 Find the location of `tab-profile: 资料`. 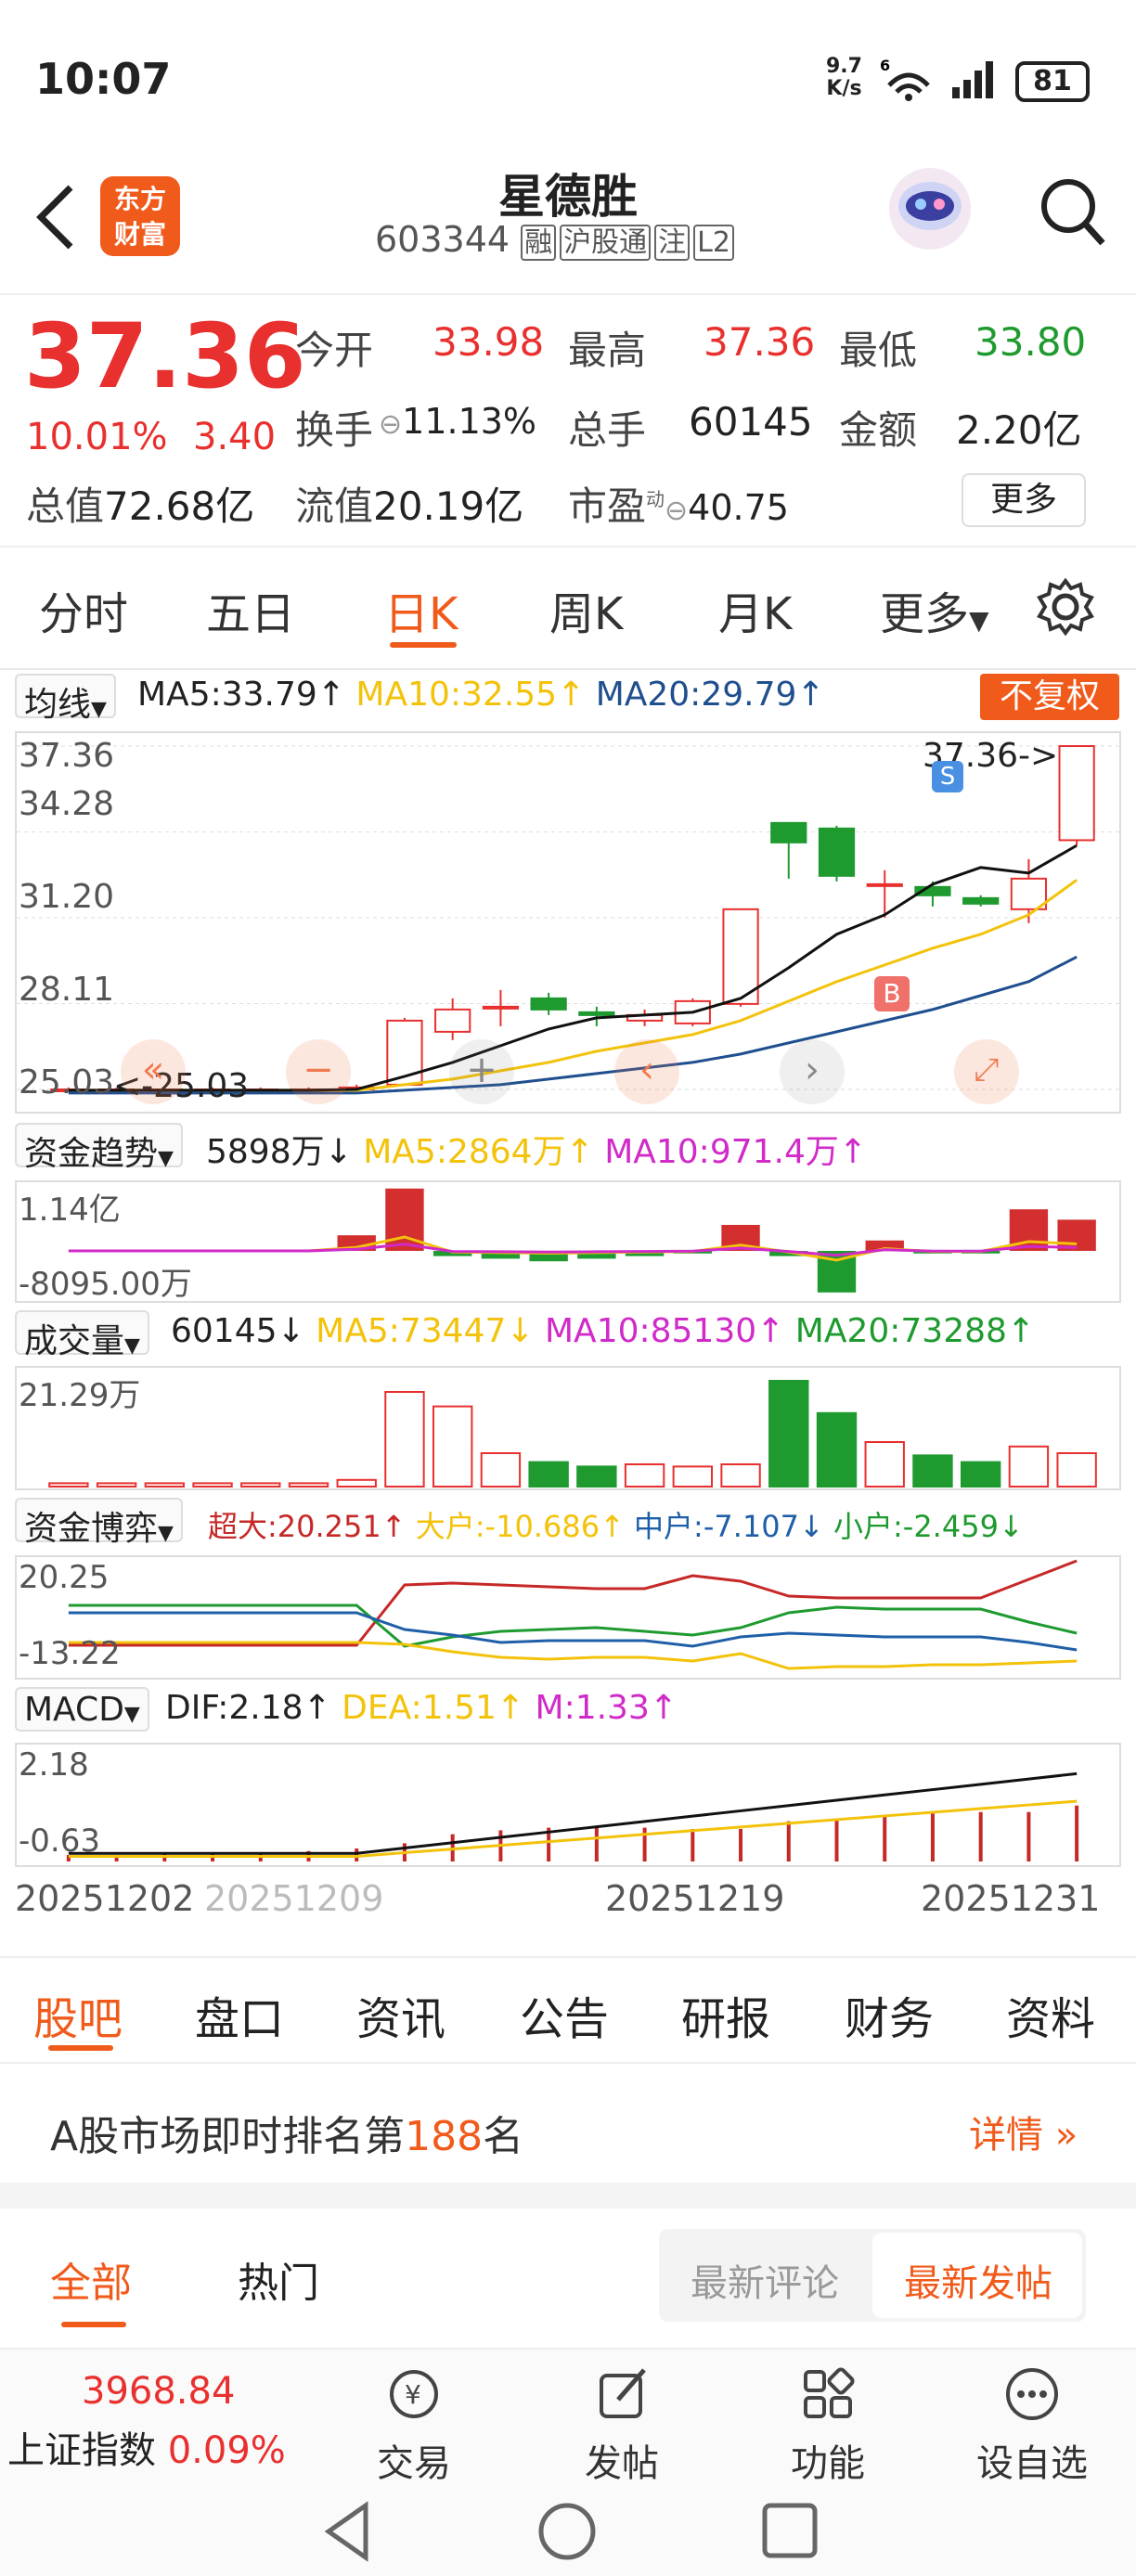

tab-profile: 资料 is located at coordinates (1050, 2014).